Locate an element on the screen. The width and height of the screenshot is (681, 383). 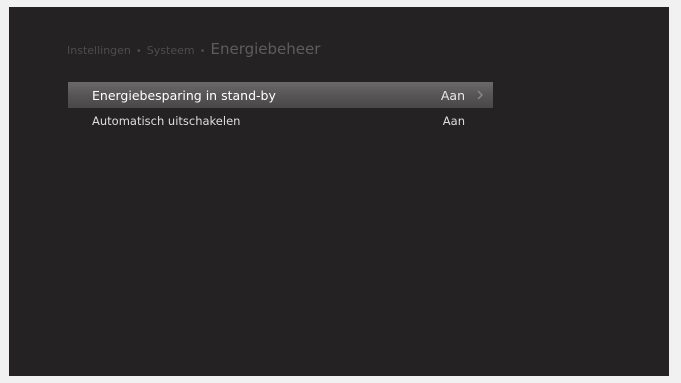
breadcrumb-item-settings: Instellingen is located at coordinates (99, 50).